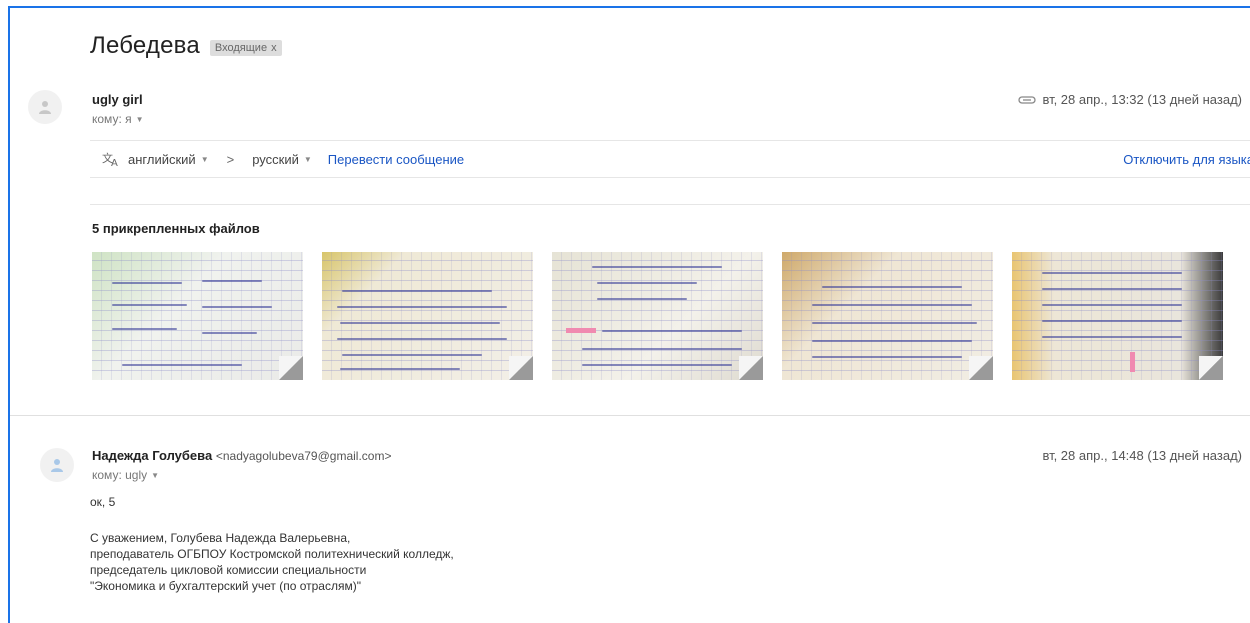  What do you see at coordinates (630, 415) in the screenshot?
I see `message-divider` at bounding box center [630, 415].